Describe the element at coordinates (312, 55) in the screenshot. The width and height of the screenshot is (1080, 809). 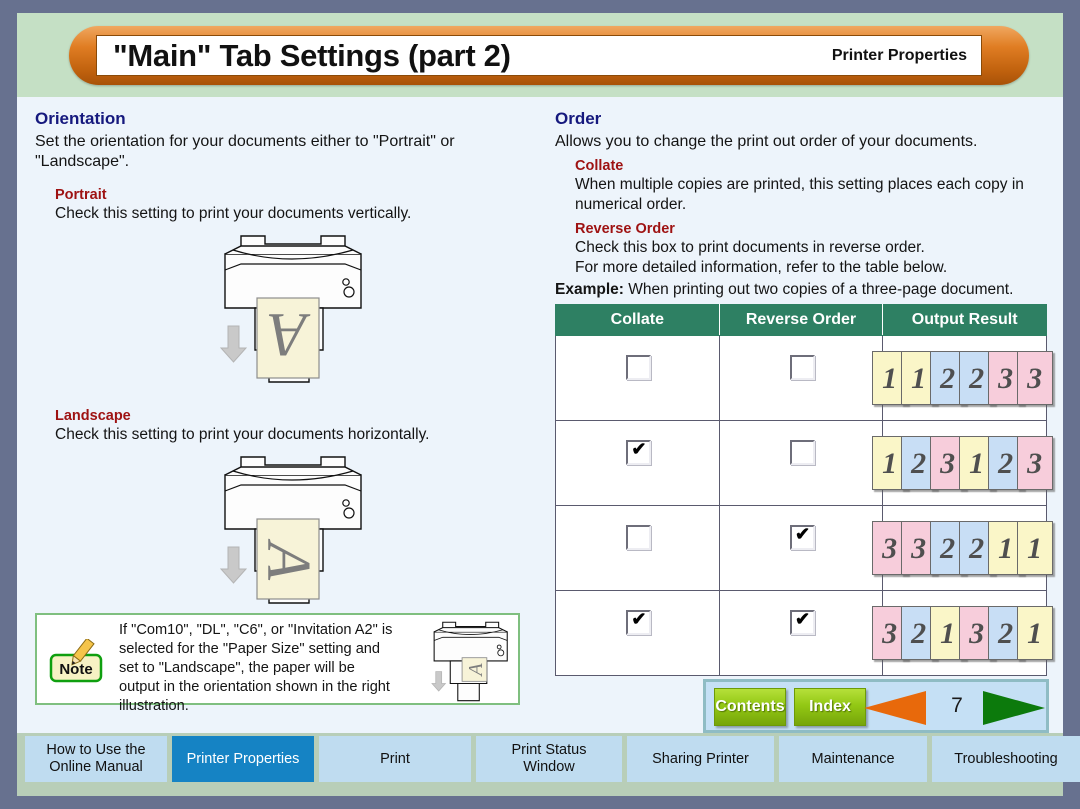
I see `page-title: "Main" Tab Settings (part 2)` at that location.